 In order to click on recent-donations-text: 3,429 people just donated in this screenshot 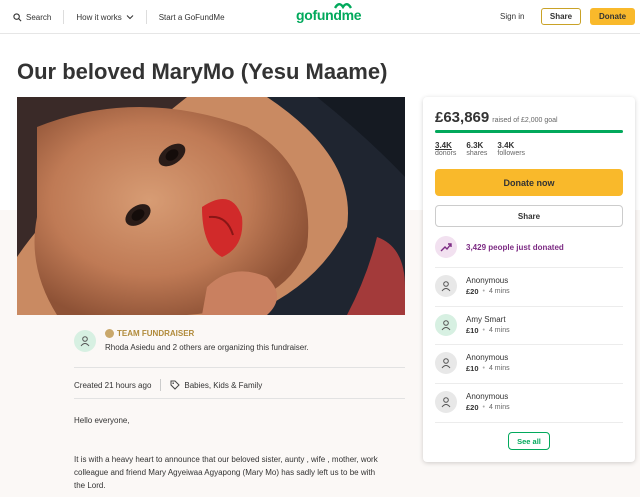, I will do `click(515, 247)`.